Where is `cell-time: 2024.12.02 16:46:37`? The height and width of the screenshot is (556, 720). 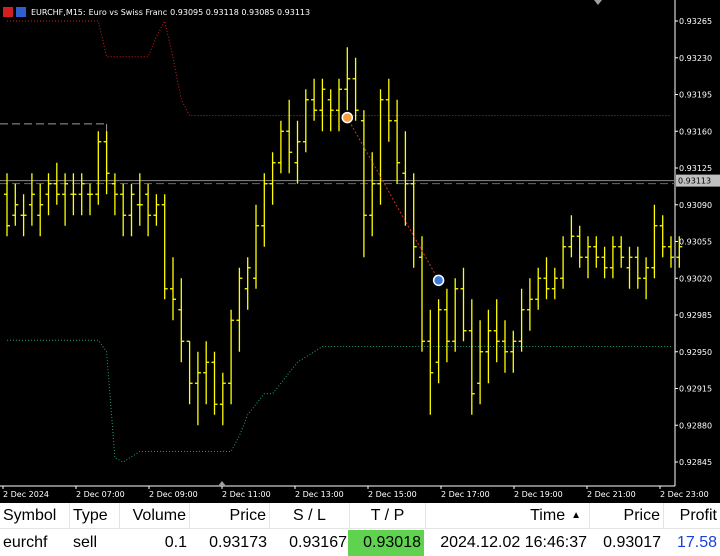 cell-time: 2024.12.02 16:46:37 is located at coordinates (513, 542).